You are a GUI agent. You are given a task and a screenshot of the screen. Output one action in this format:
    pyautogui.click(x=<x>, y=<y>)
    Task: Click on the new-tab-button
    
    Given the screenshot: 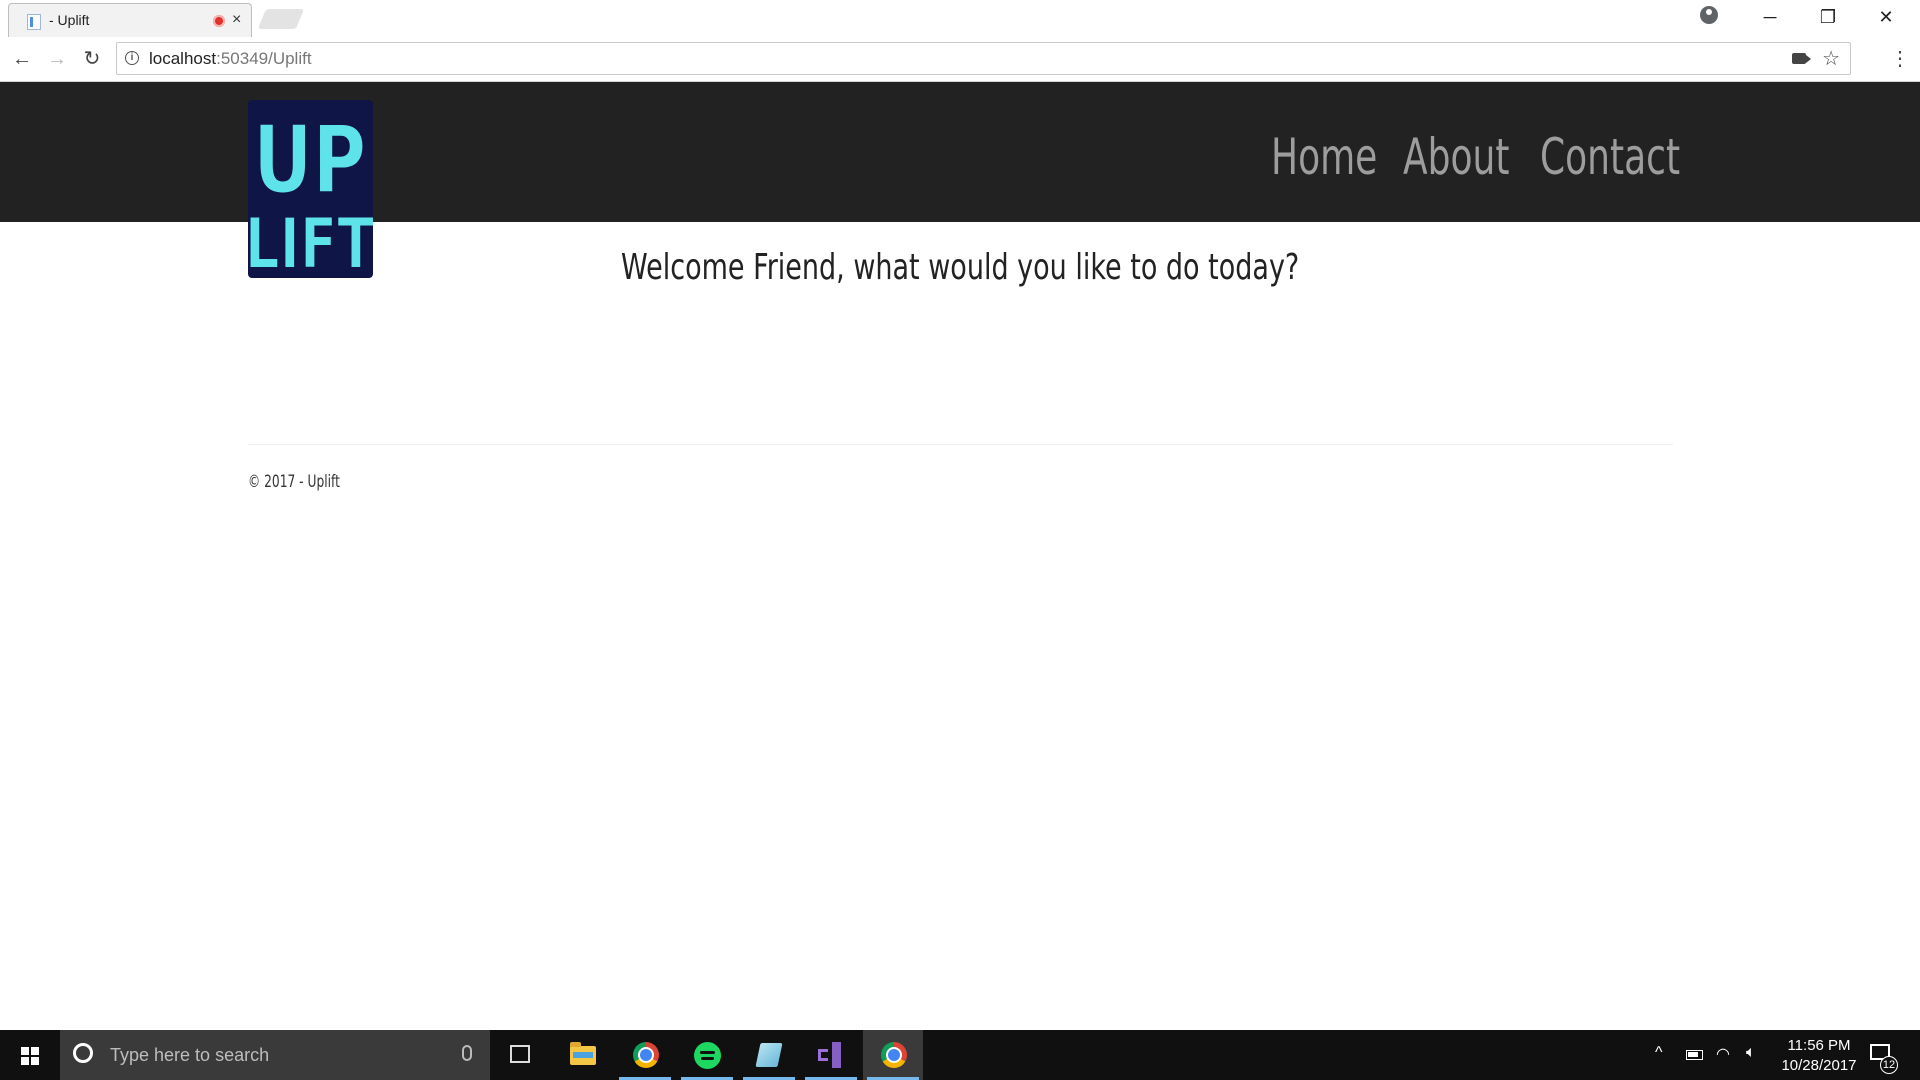 What is the action you would take?
    pyautogui.click(x=281, y=19)
    